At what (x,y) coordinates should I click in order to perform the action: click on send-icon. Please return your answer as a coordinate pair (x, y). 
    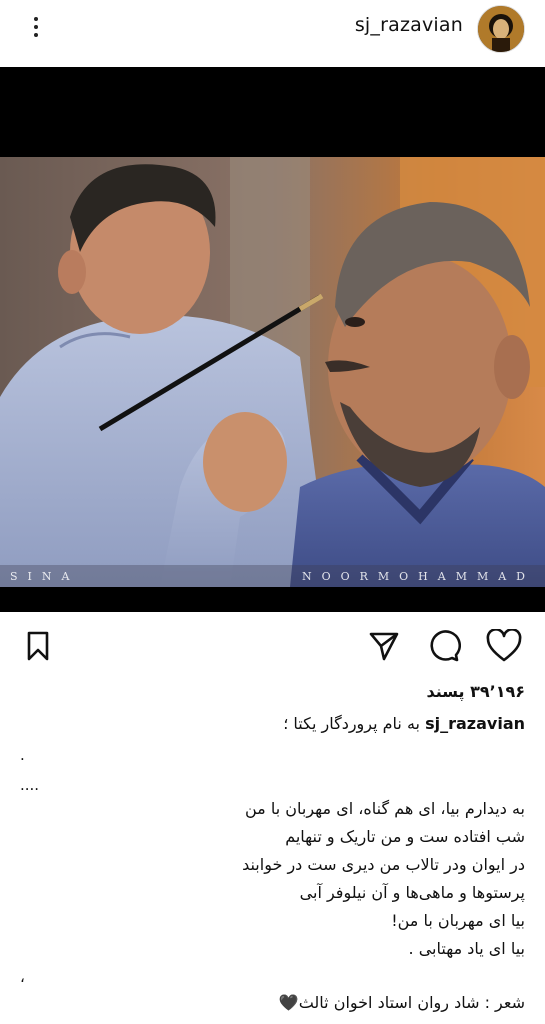
    Looking at the image, I should click on (384, 646).